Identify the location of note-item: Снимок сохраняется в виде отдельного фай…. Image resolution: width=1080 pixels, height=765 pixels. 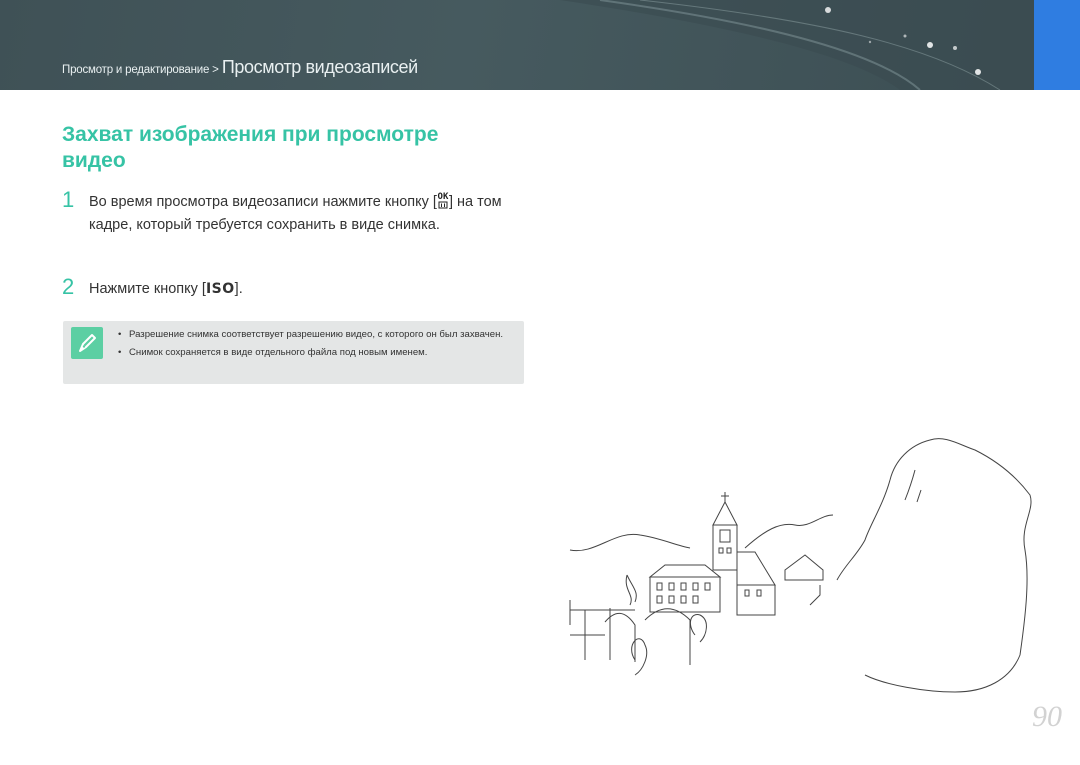
(315, 352).